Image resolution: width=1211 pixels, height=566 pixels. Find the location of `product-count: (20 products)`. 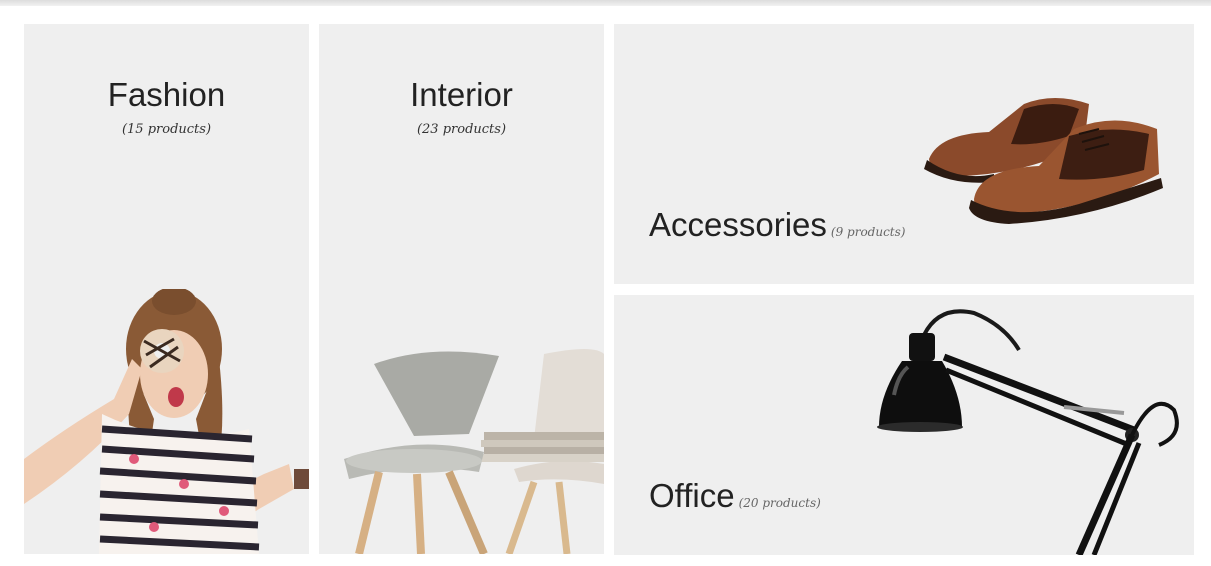

product-count: (20 products) is located at coordinates (779, 503).